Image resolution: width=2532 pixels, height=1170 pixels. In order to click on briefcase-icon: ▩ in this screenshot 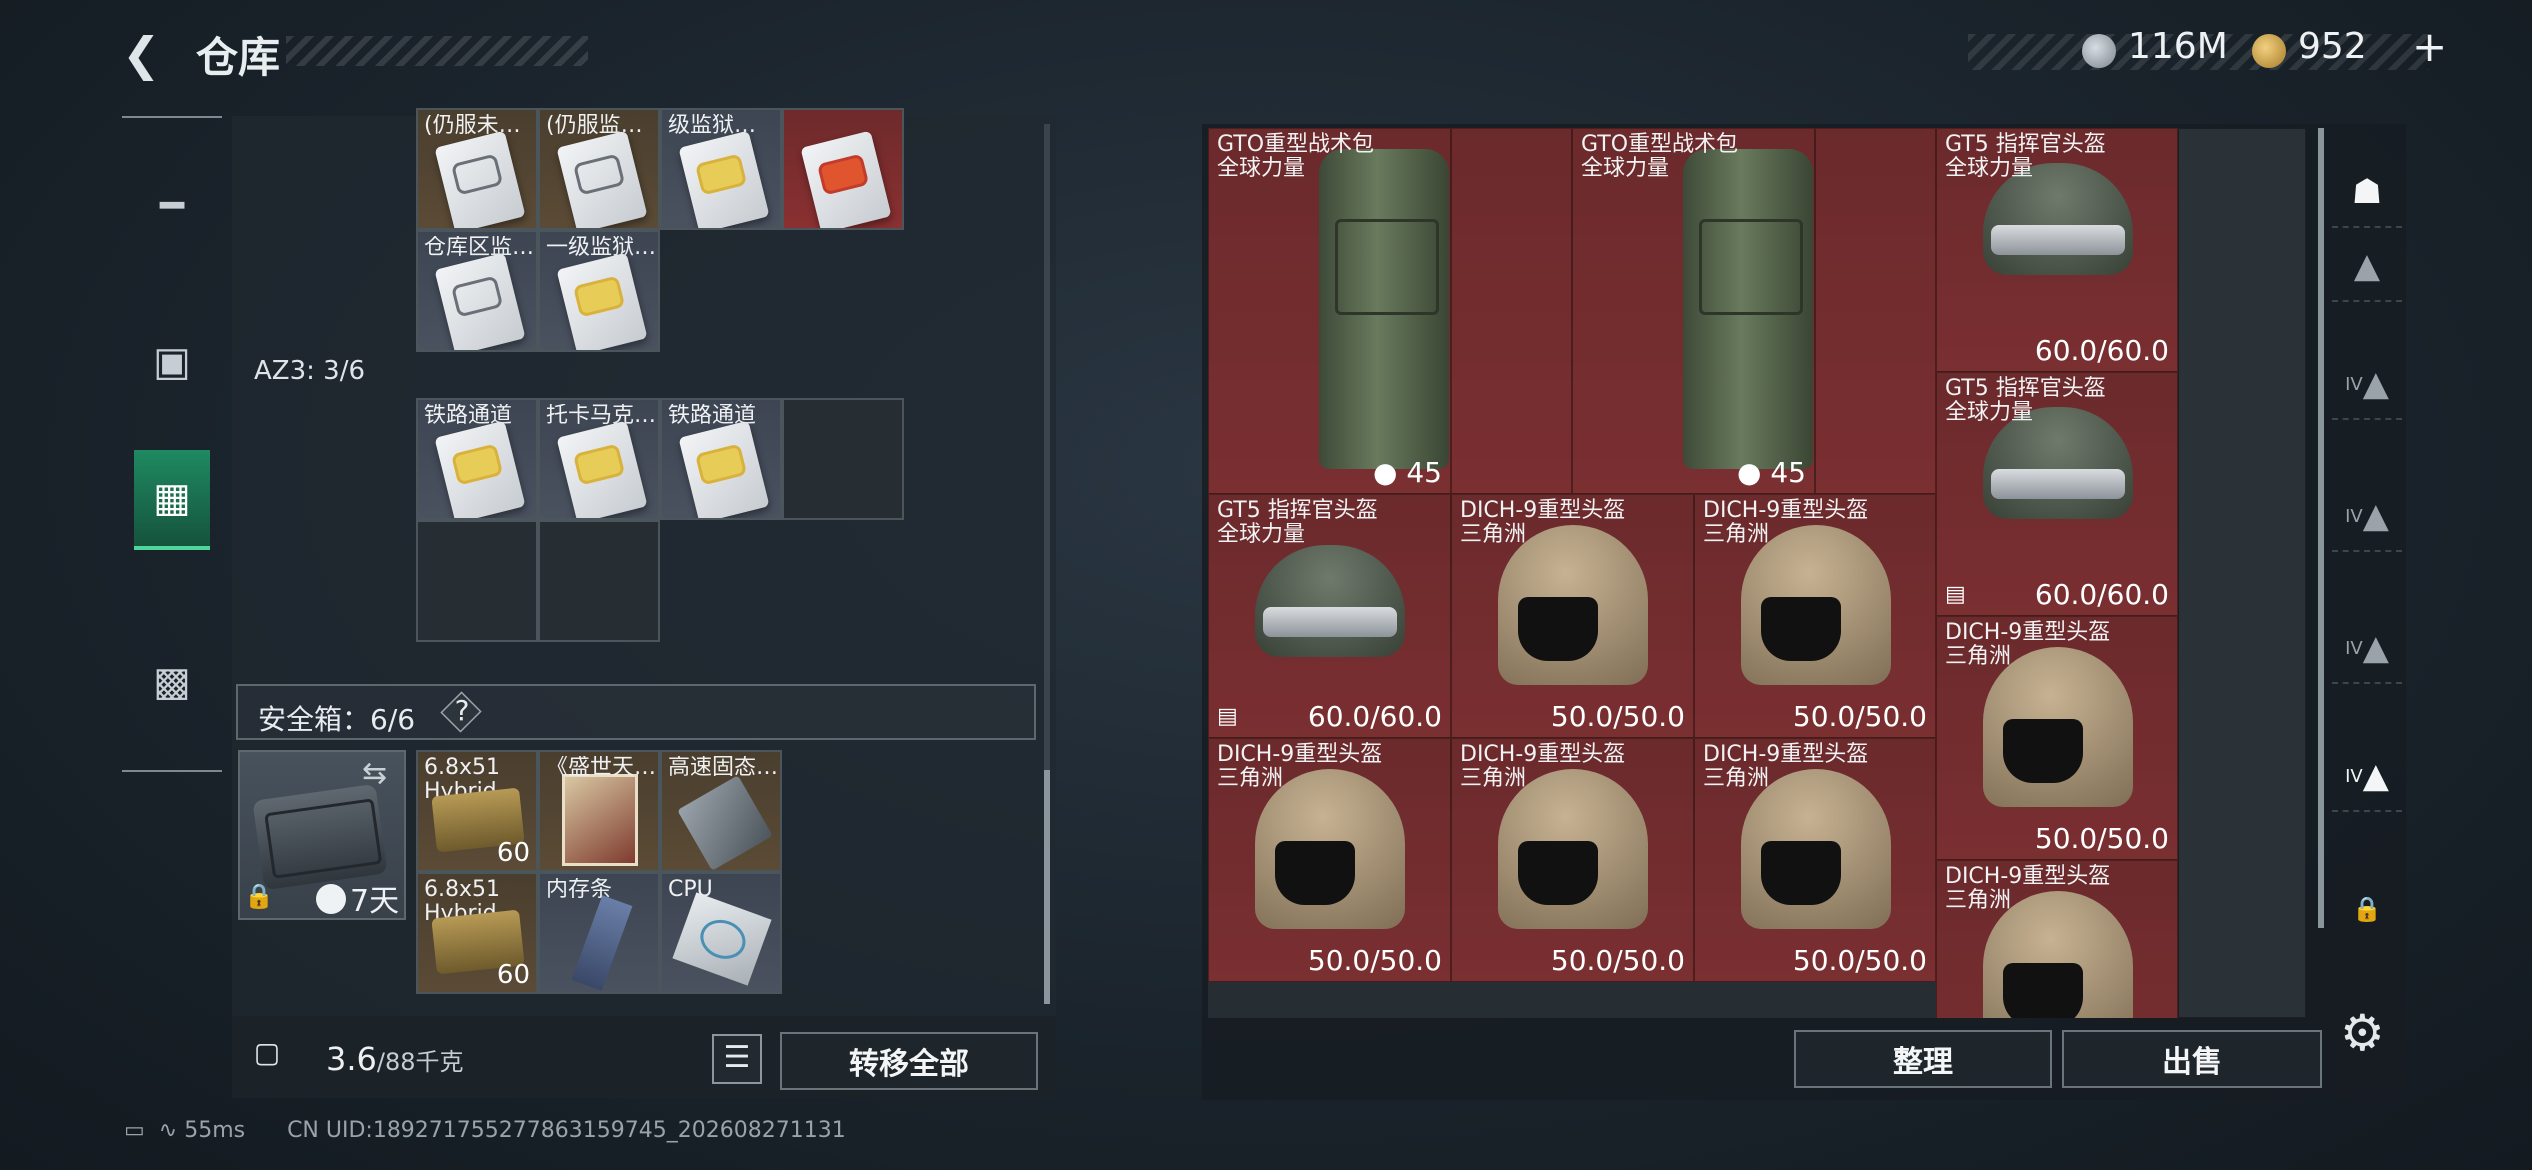, I will do `click(172, 682)`.